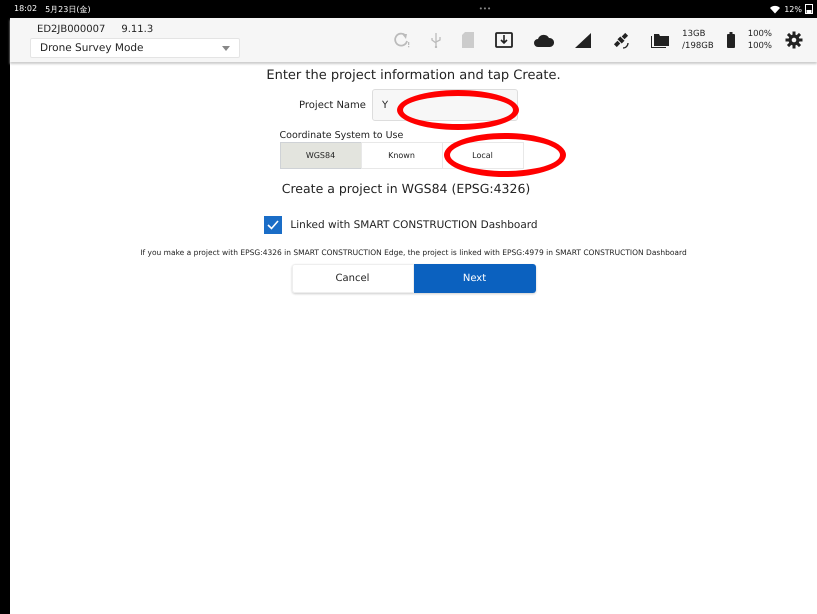  Describe the element at coordinates (332, 105) in the screenshot. I see `field-label: Project Name` at that location.